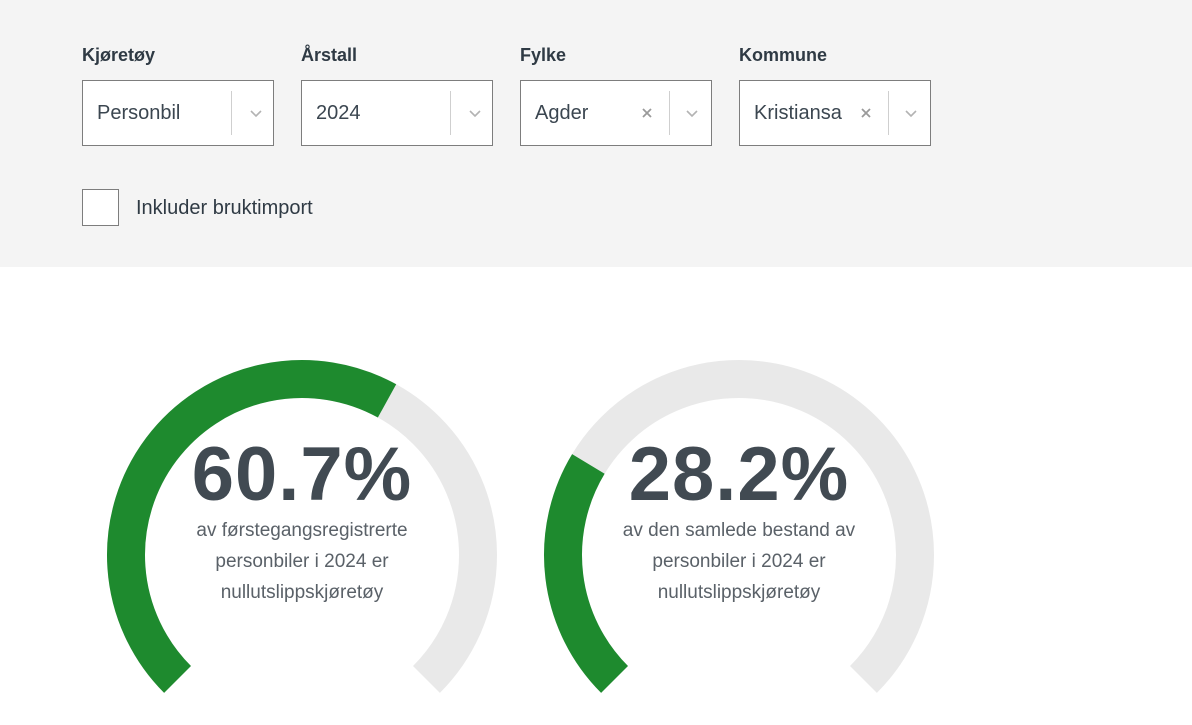 The height and width of the screenshot is (725, 1192). Describe the element at coordinates (562, 113) in the screenshot. I see `county-select-value: Agder` at that location.